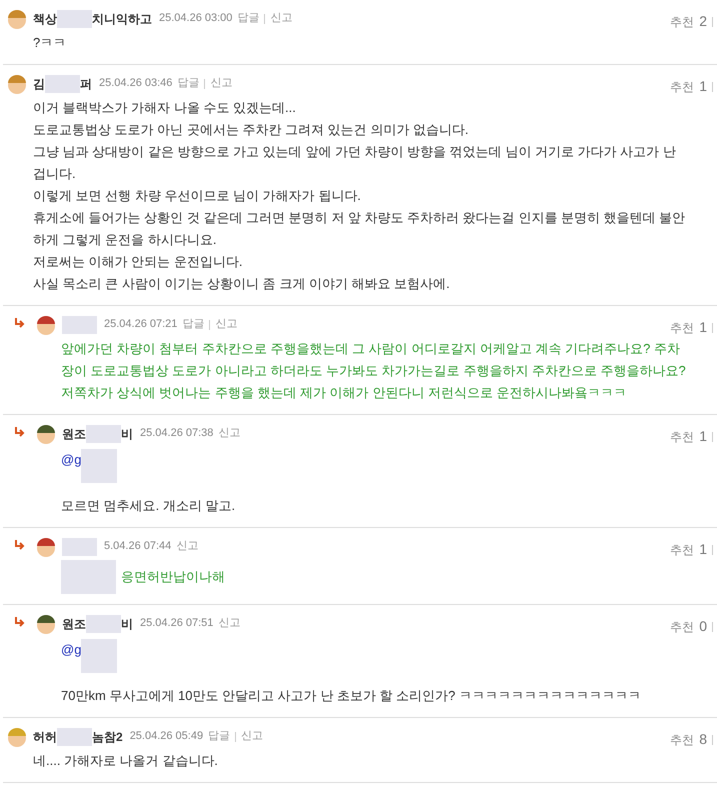 This screenshot has height=794, width=717. Describe the element at coordinates (703, 739) in the screenshot. I see `recommend-count: 8` at that location.